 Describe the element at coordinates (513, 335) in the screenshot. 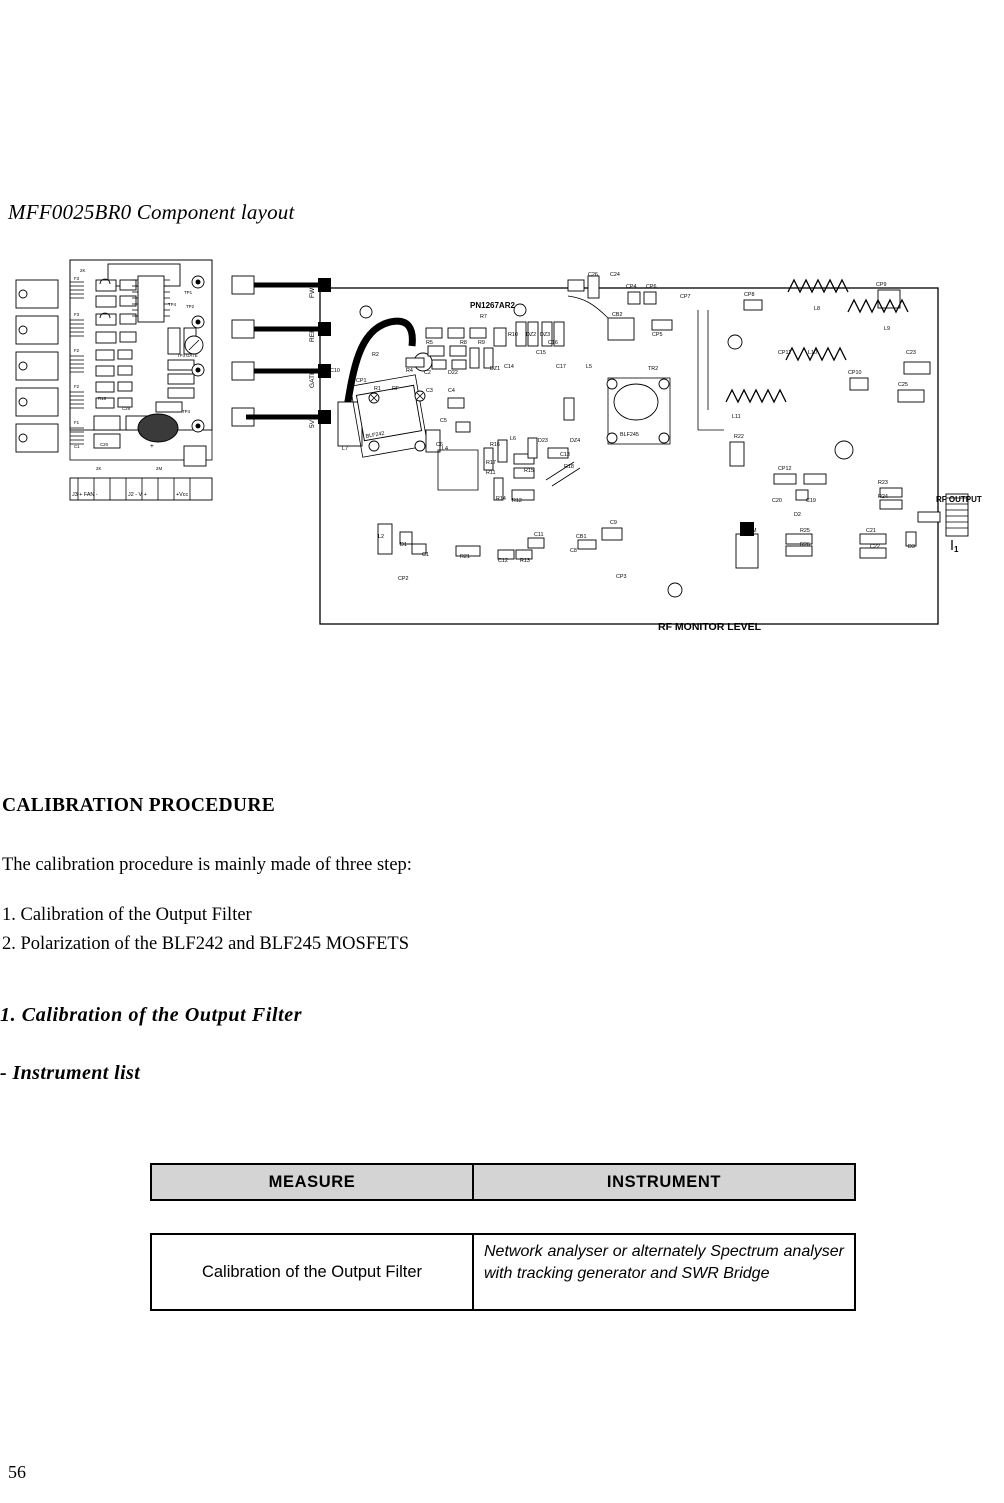

I see `svg-text: R10` at that location.